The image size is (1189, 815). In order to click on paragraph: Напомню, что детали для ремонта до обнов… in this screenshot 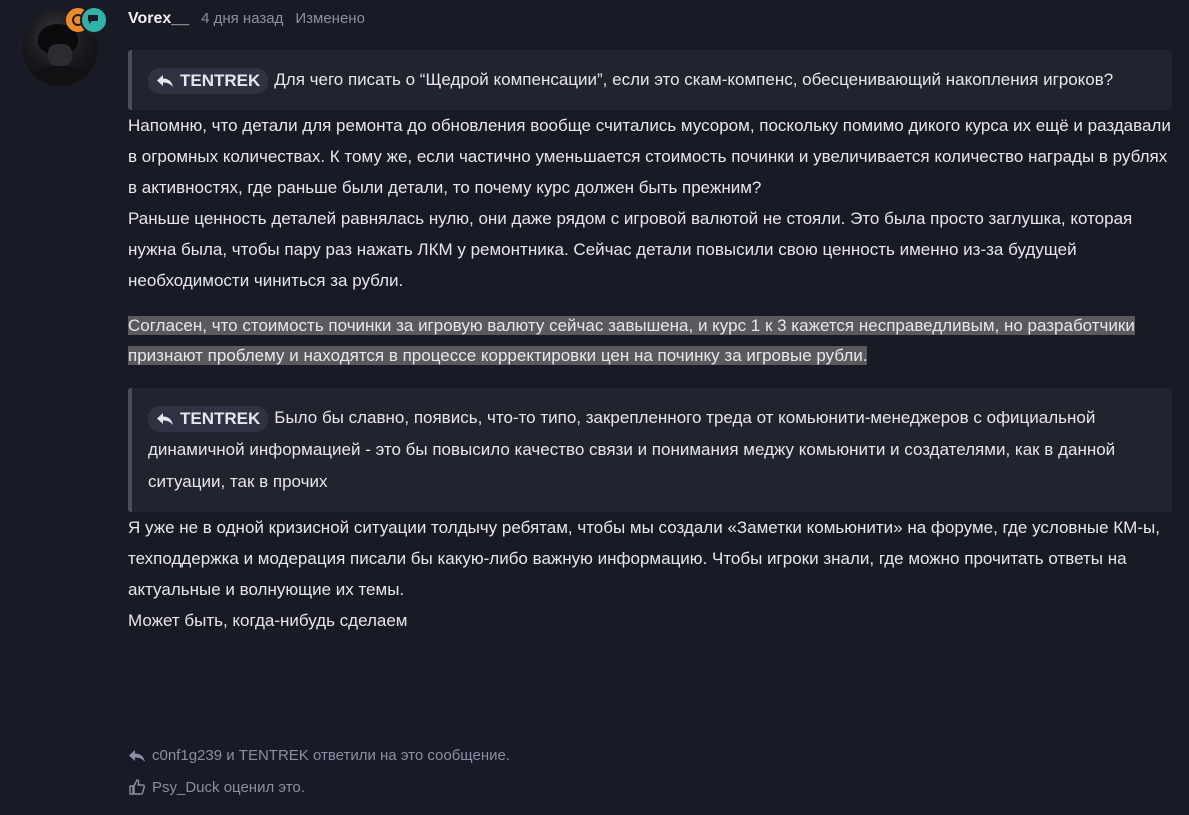, I will do `click(649, 156)`.